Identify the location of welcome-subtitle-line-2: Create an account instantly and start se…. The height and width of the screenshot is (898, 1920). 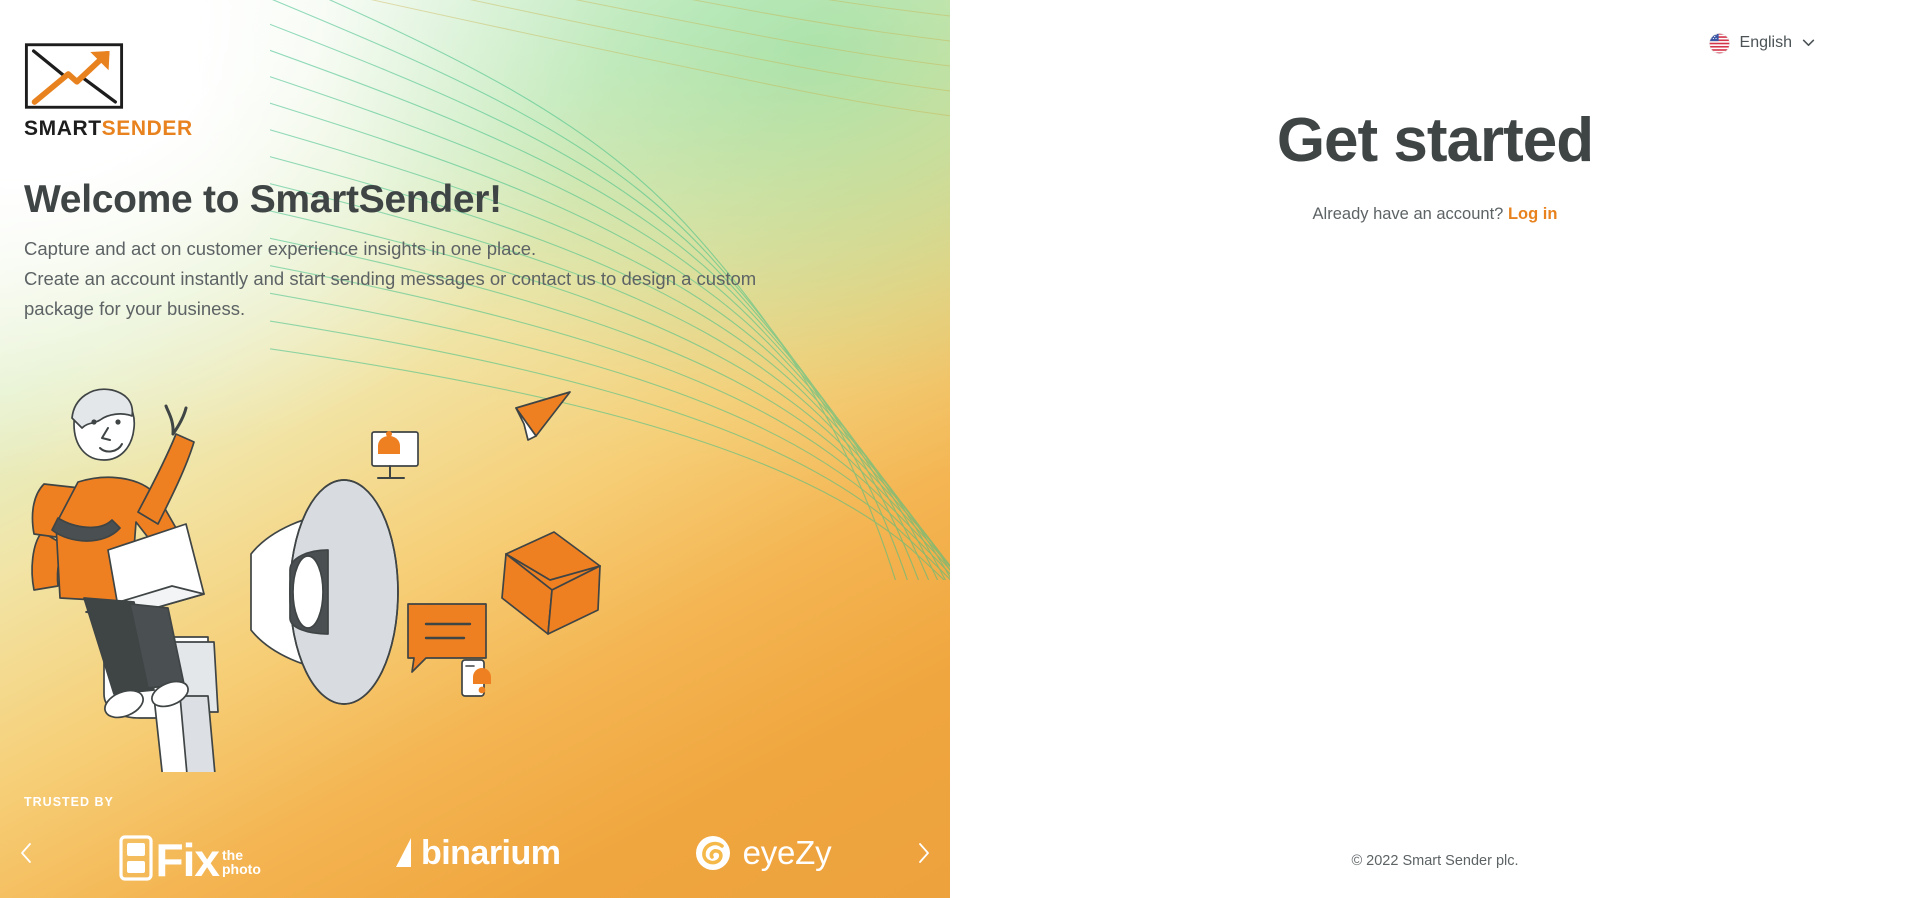
(390, 278).